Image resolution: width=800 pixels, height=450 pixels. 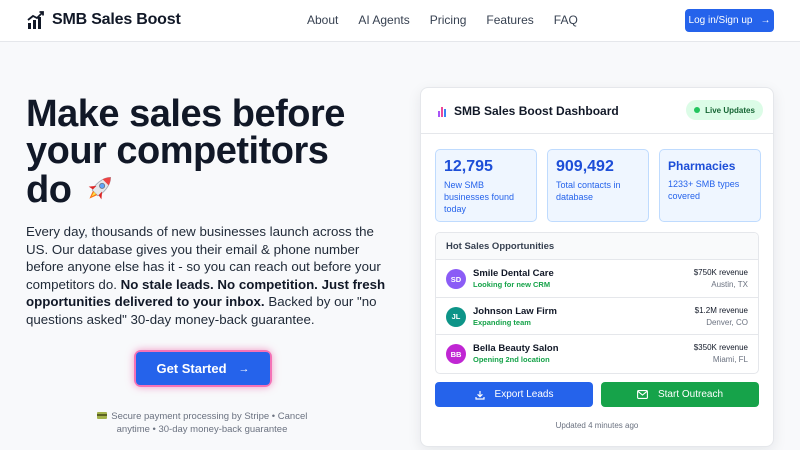 I want to click on hero-title-line-1: Make sales before, so click(x=185, y=114).